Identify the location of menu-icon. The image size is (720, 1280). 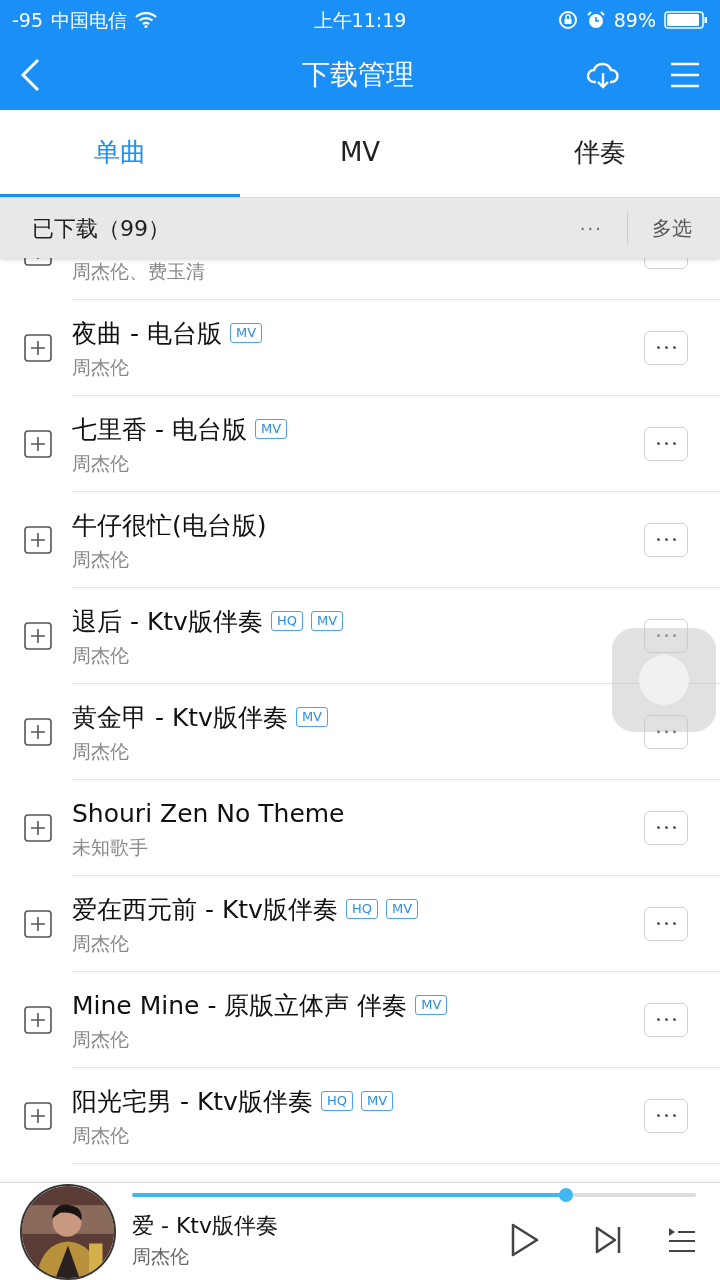
(685, 75).